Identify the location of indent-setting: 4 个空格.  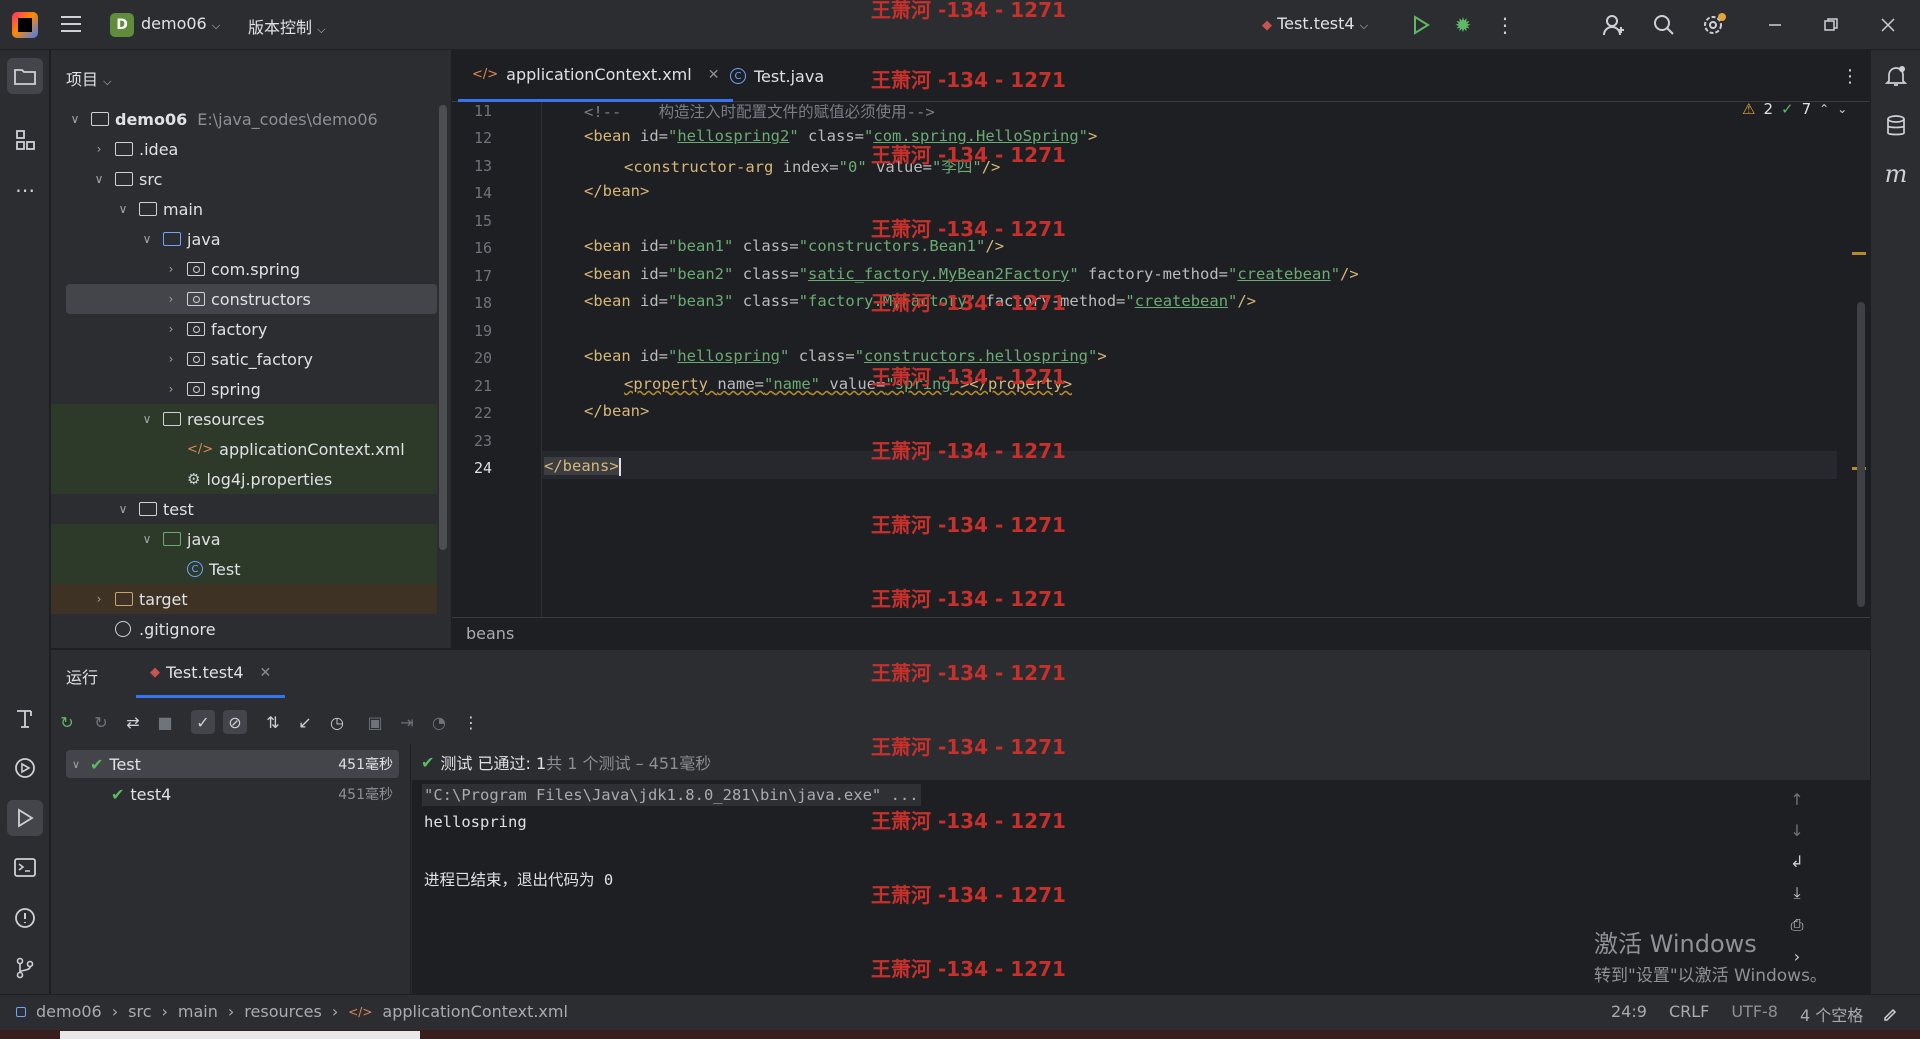
(1831, 1014).